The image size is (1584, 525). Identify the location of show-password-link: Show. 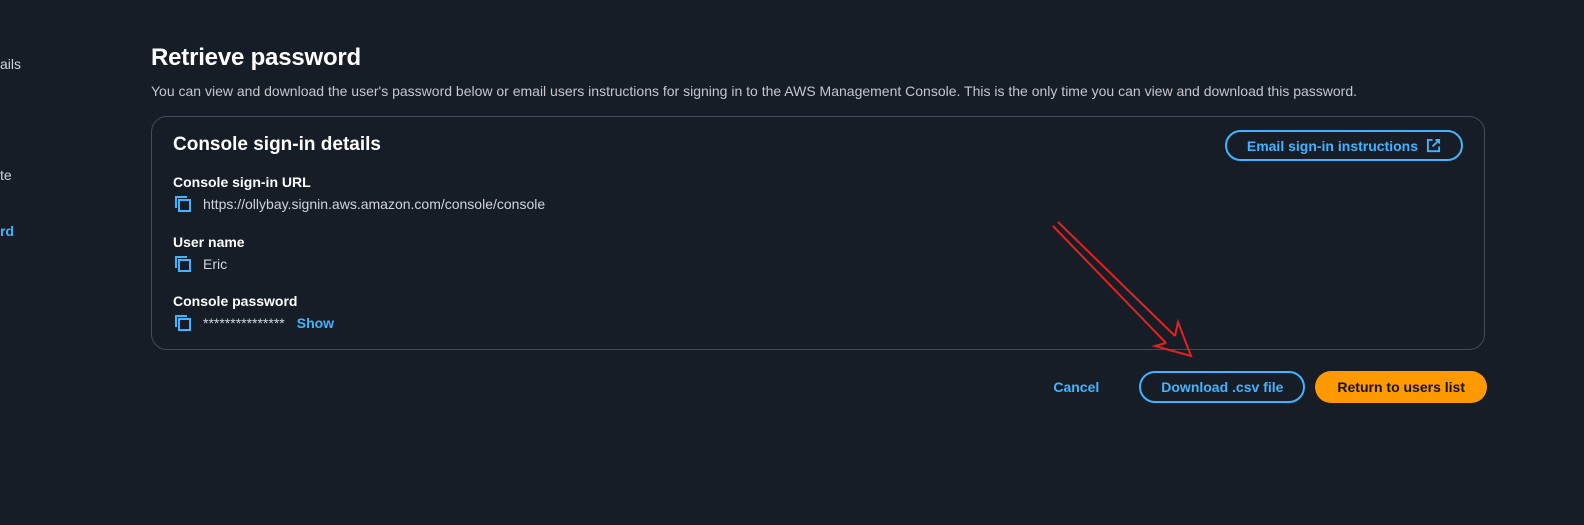
(315, 323).